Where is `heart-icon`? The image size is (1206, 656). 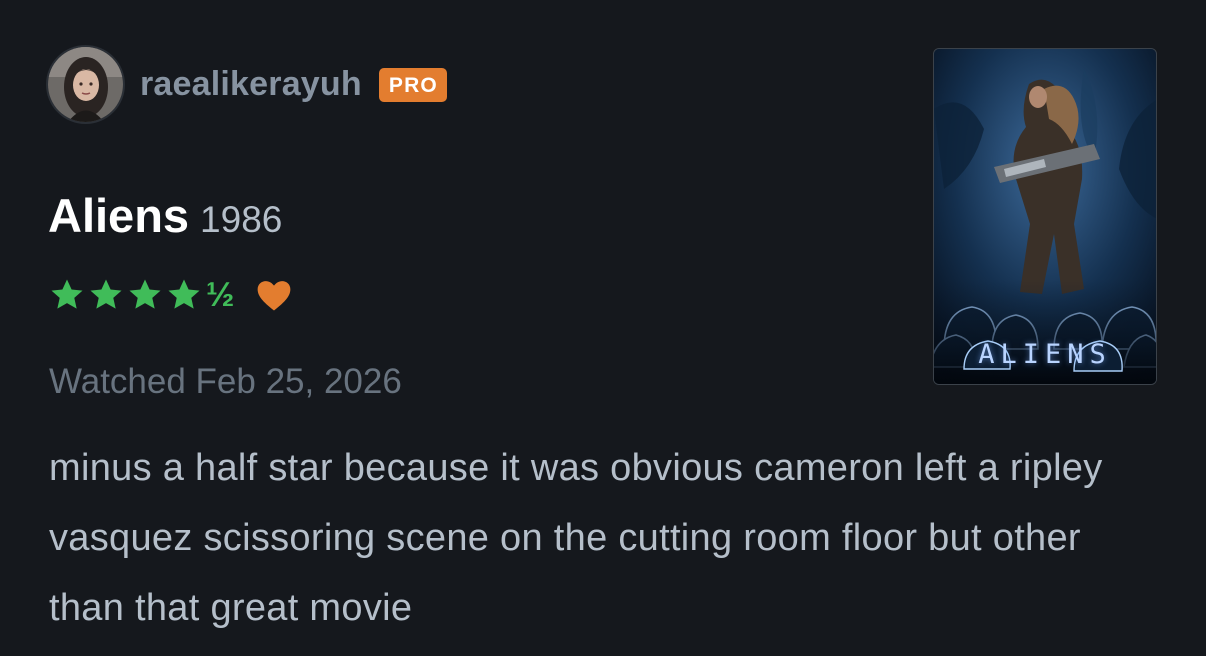
heart-icon is located at coordinates (274, 295).